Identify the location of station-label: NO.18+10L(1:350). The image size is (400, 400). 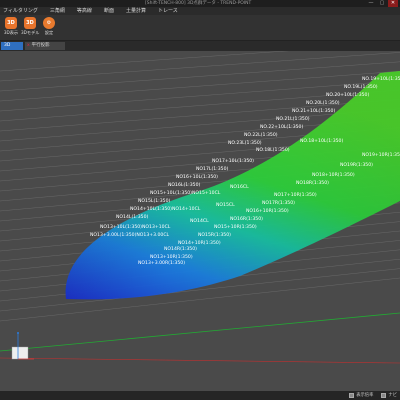
(321, 141).